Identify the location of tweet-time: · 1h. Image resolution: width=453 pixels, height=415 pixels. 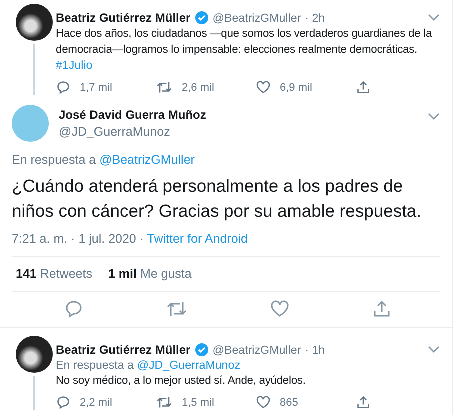
(315, 350).